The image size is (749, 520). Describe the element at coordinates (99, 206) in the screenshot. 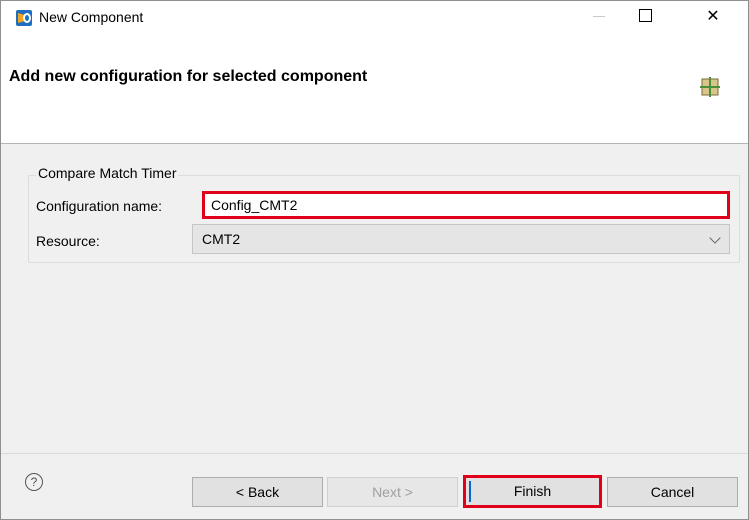

I see `configuration-name-label: Configuration name:` at that location.